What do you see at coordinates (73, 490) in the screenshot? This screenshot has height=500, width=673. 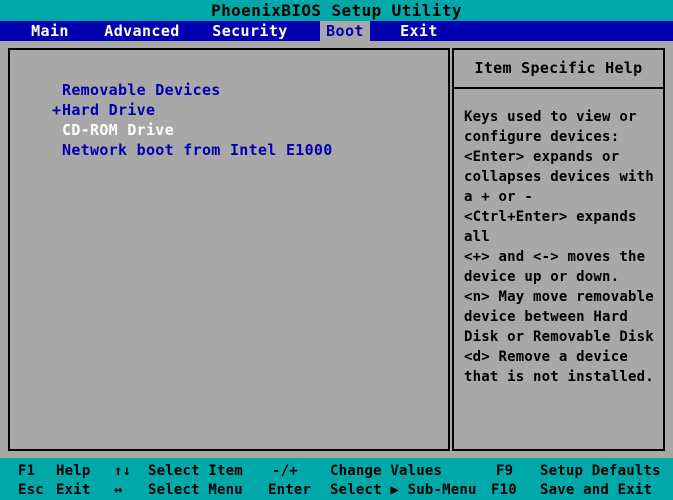 I see `key-hint: Exit` at bounding box center [73, 490].